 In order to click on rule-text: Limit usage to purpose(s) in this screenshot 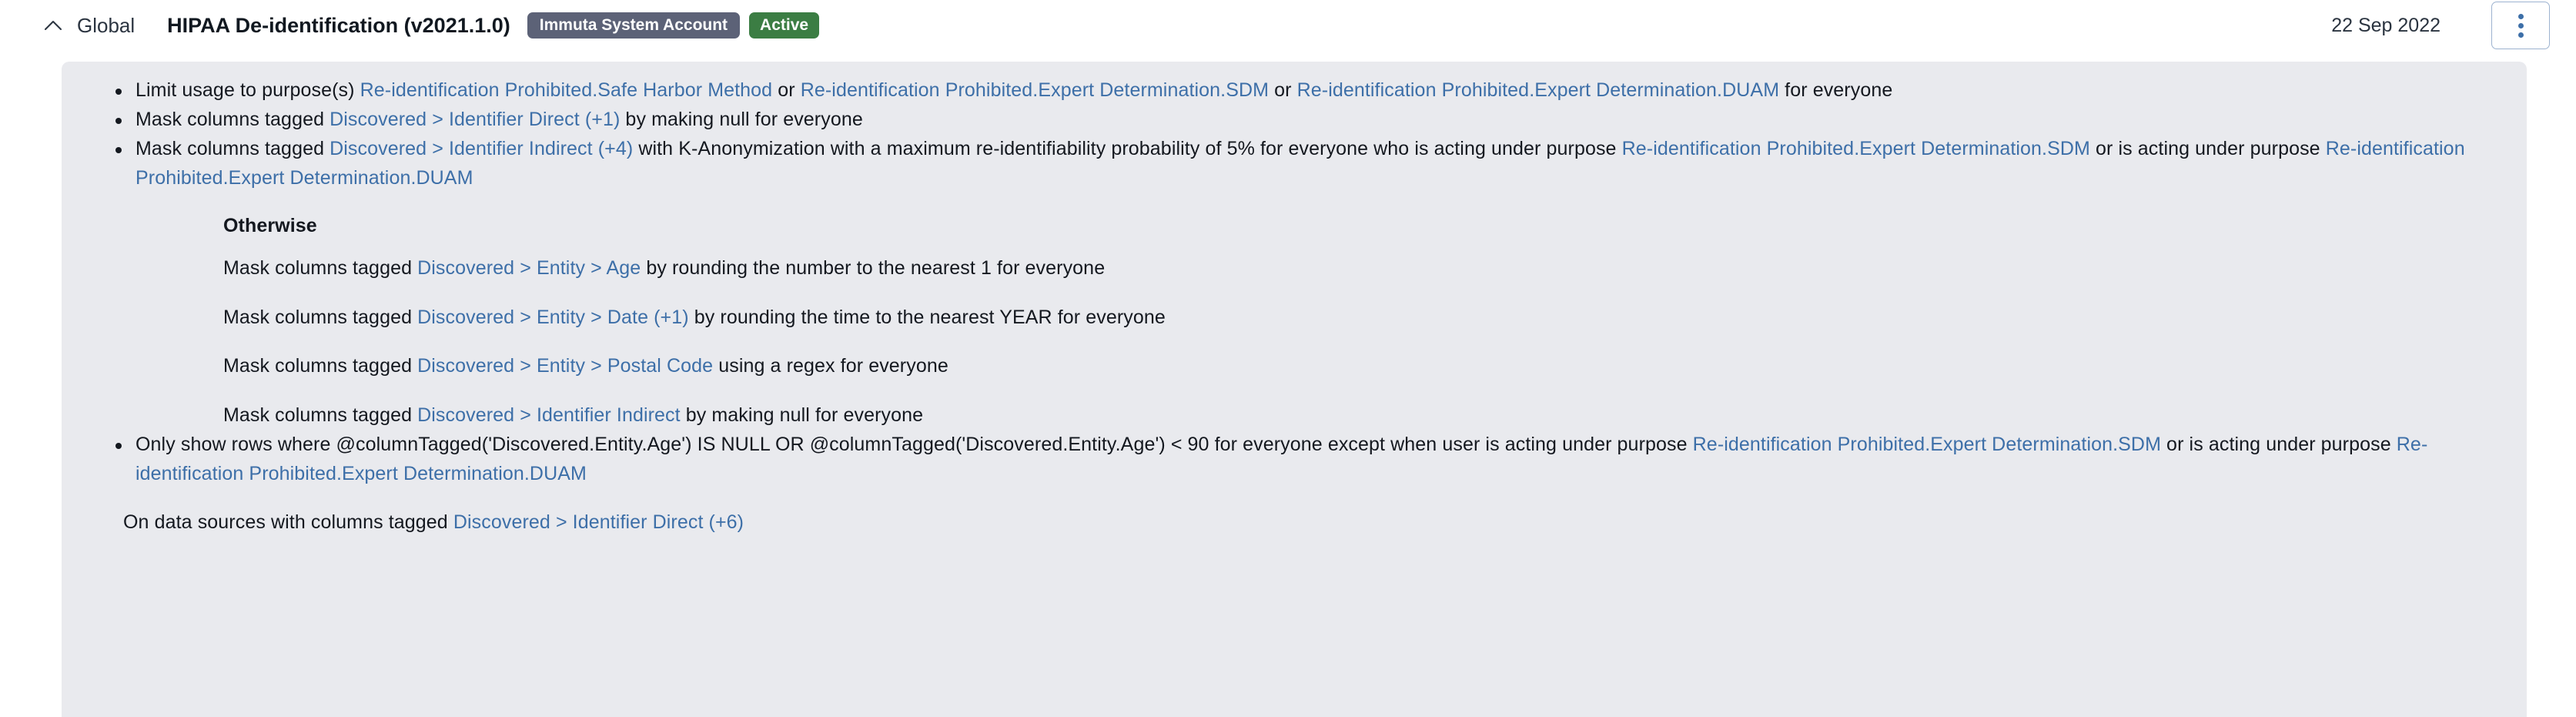, I will do `click(248, 90)`.